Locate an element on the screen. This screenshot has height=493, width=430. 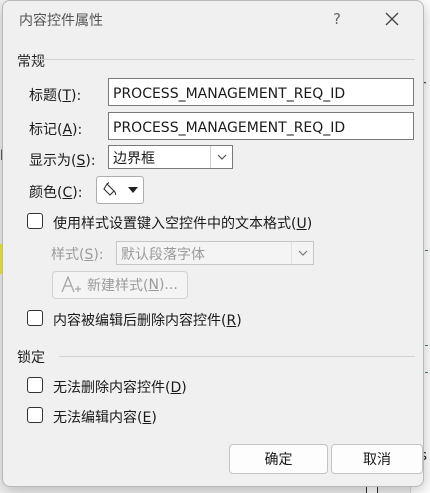
style-dropdown: 默认段落字体 is located at coordinates (215, 253).